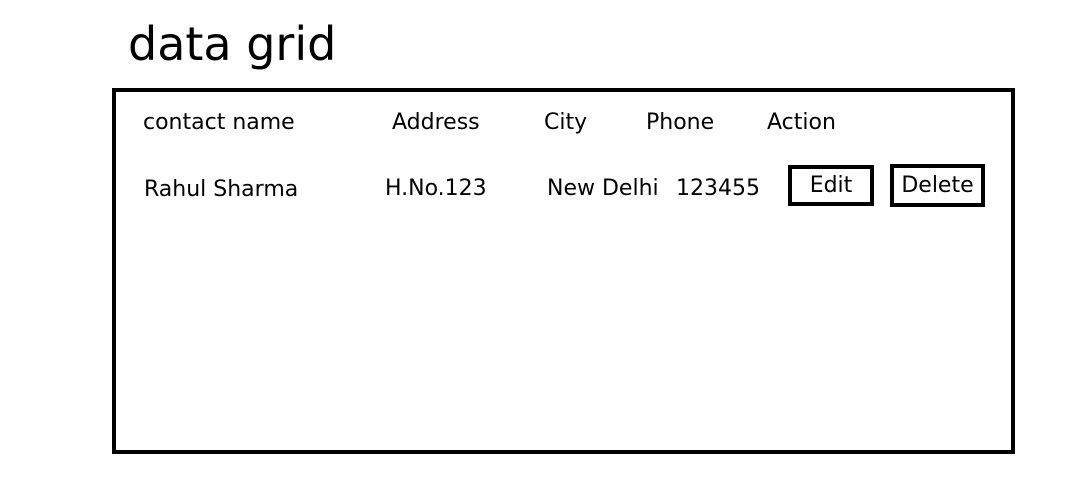 The image size is (1092, 499). What do you see at coordinates (680, 122) in the screenshot?
I see `column-header-phone: Phone` at bounding box center [680, 122].